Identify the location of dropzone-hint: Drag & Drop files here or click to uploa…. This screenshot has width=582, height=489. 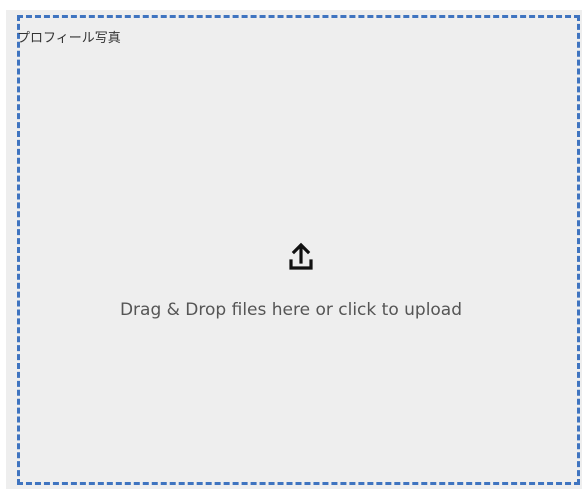
(291, 310).